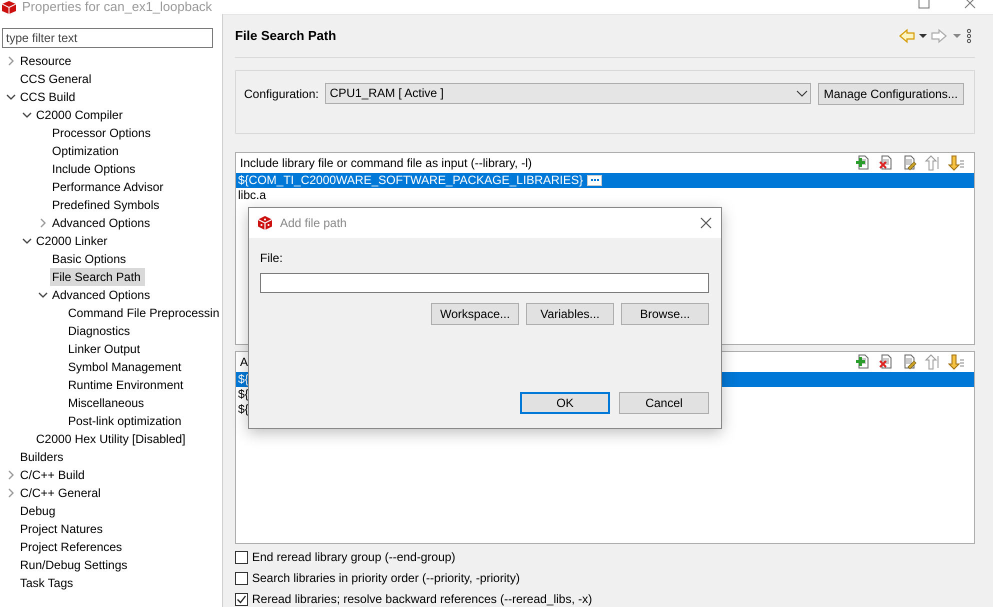  I want to click on tree-item: C2000 Linker, so click(73, 241).